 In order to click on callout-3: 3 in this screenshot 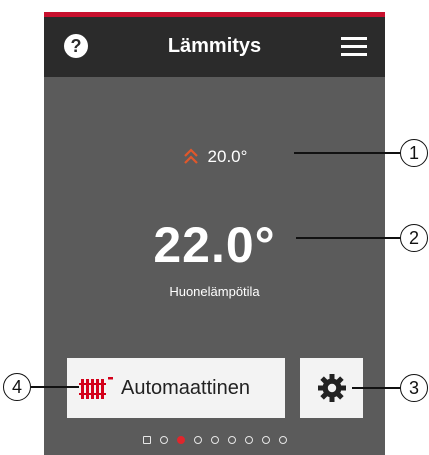, I will do `click(414, 388)`.